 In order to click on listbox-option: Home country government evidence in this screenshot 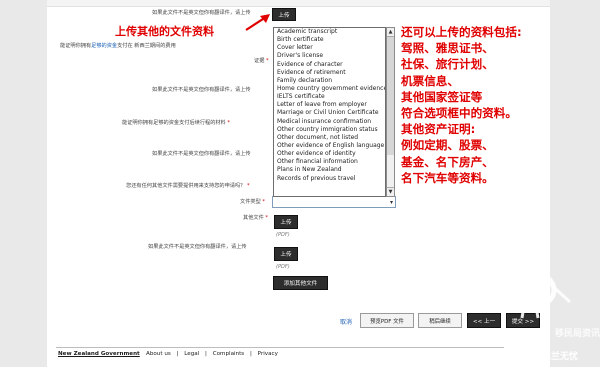, I will do `click(329, 89)`.